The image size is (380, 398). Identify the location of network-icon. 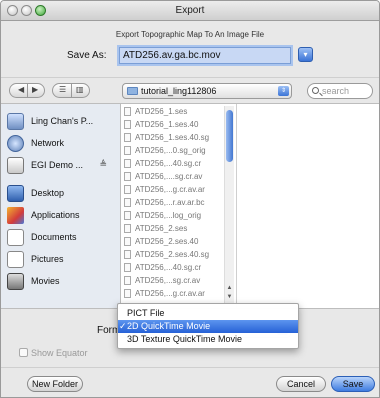
(15, 143).